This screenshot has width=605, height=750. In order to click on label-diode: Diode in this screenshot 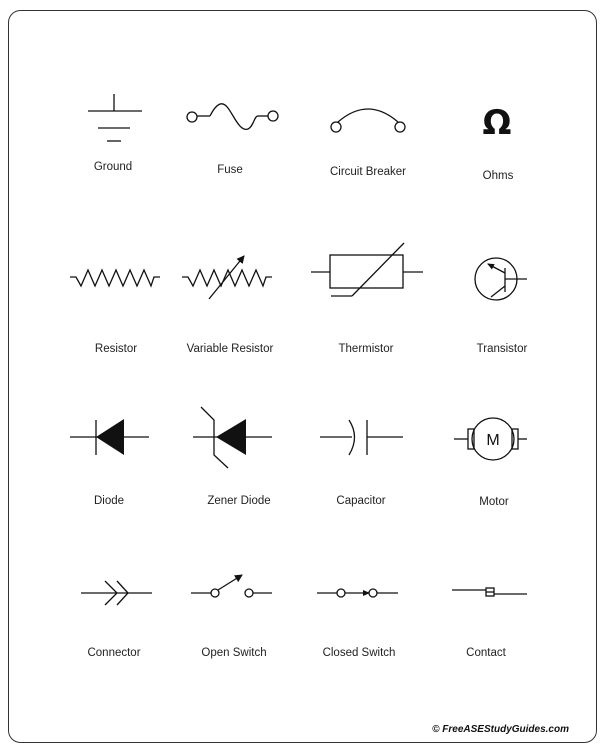, I will do `click(109, 501)`.